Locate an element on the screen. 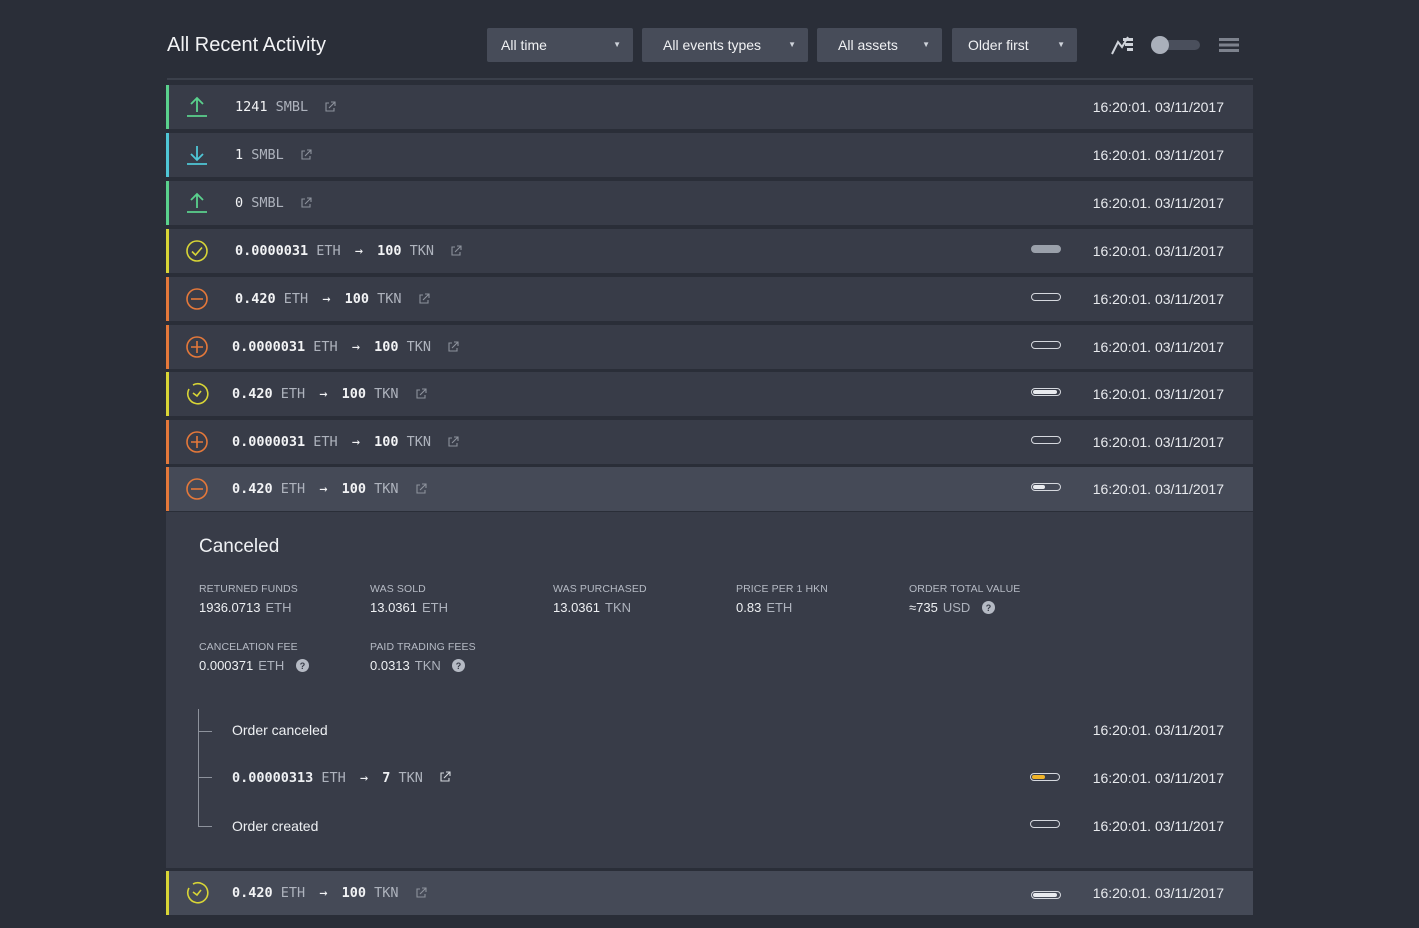  history-order-created: Order created is located at coordinates (275, 826).